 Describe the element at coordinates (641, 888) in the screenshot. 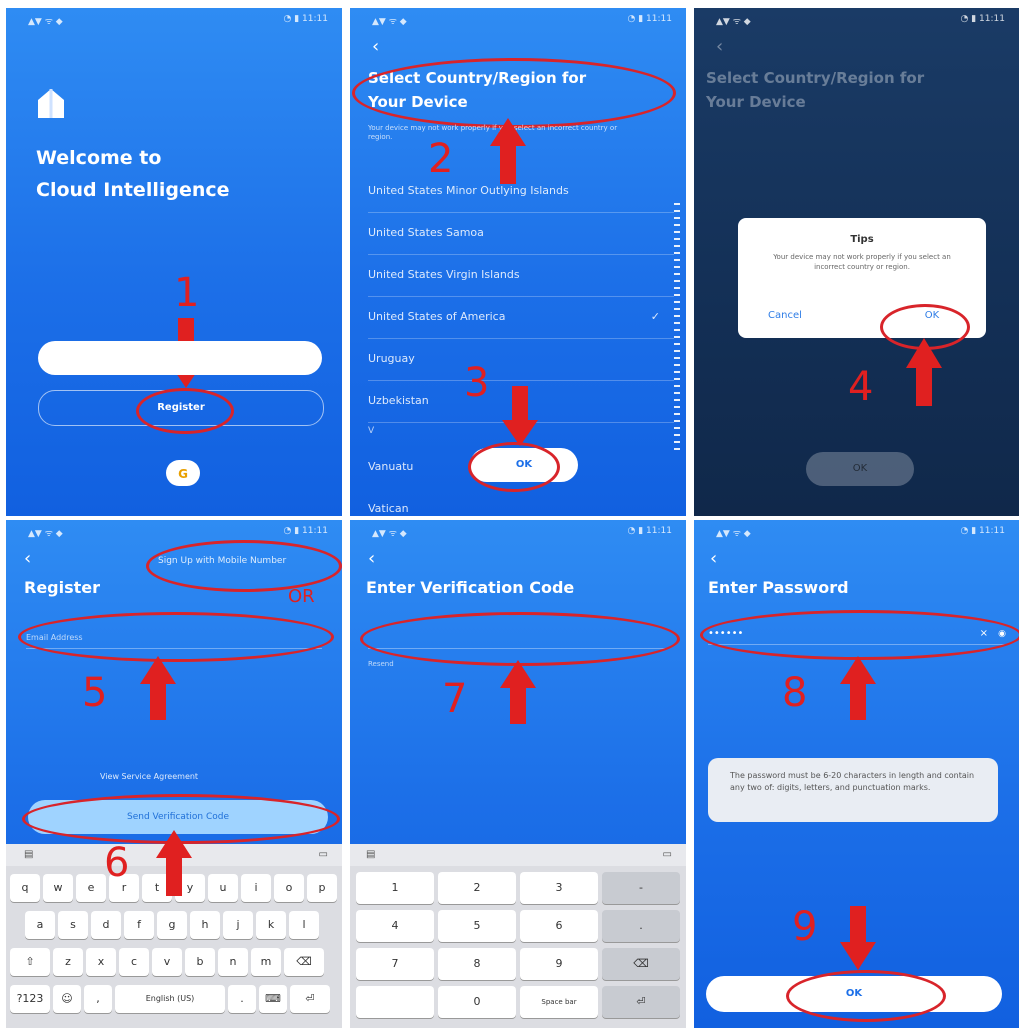

I see `numeric-key: -` at that location.